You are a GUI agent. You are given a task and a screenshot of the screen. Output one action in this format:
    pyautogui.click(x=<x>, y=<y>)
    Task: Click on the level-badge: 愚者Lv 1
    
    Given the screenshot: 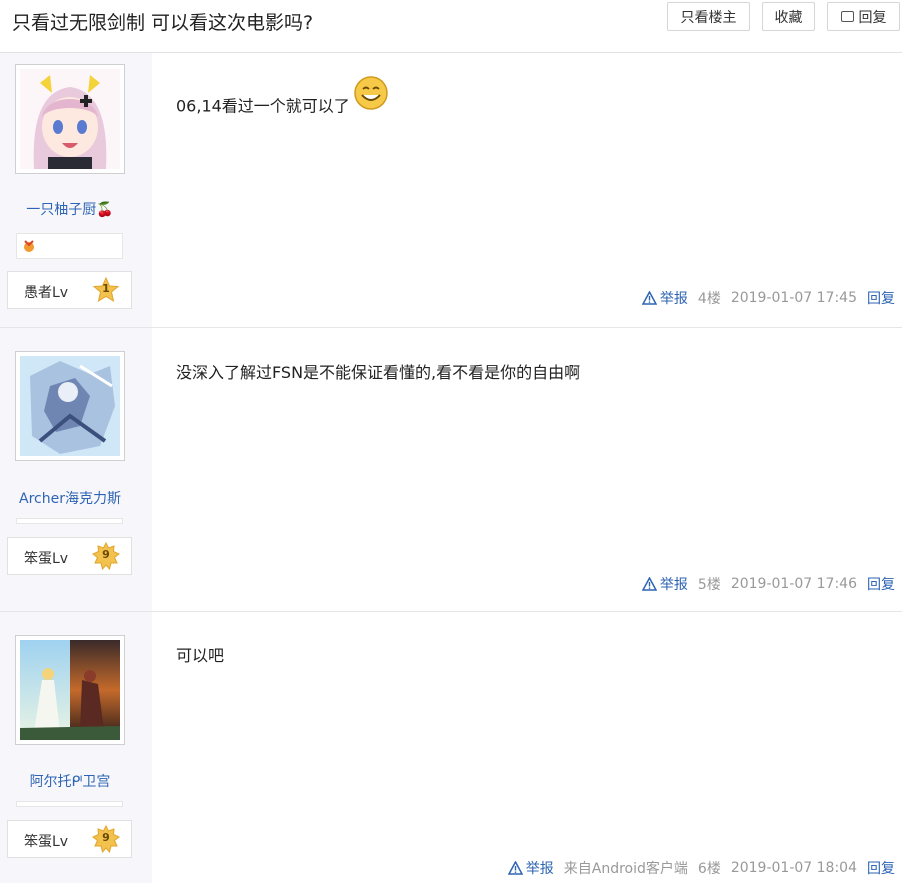 What is the action you would take?
    pyautogui.click(x=69, y=290)
    